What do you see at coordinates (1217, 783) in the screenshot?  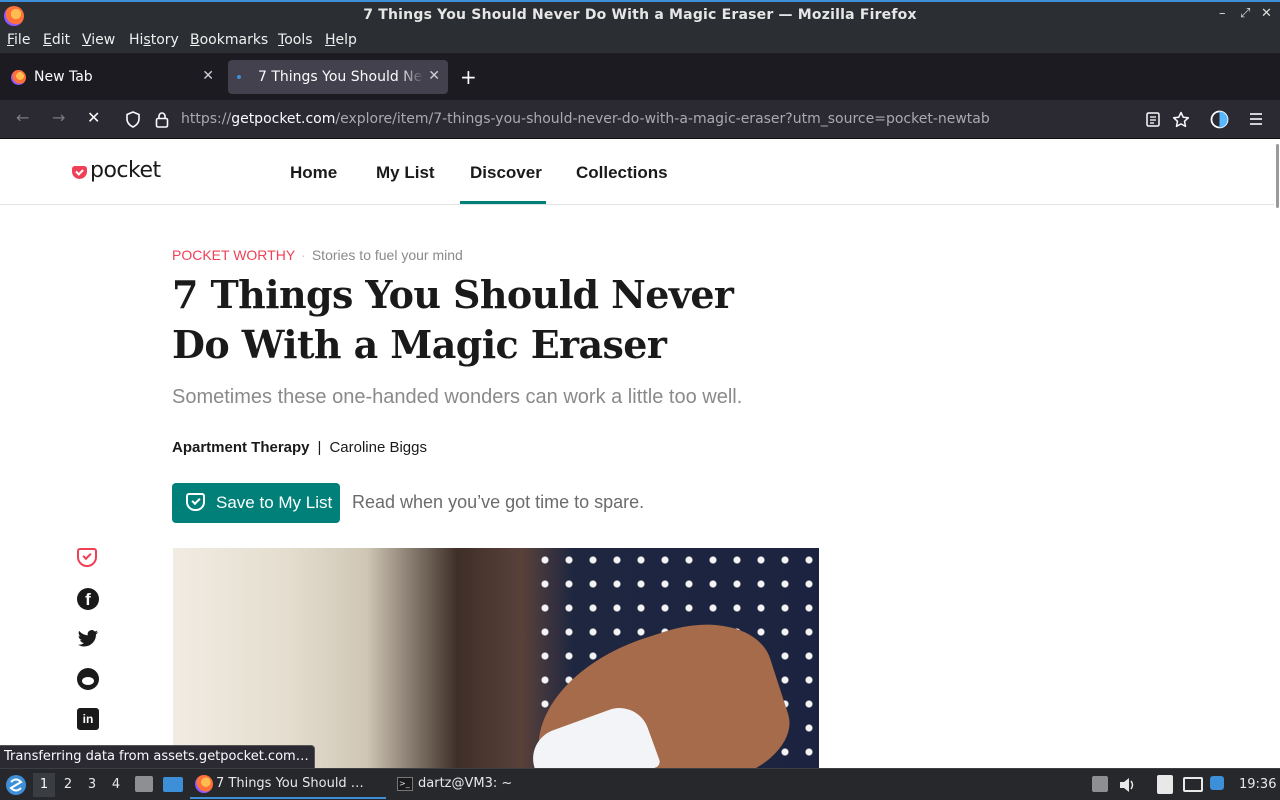 I see `notification-icon` at bounding box center [1217, 783].